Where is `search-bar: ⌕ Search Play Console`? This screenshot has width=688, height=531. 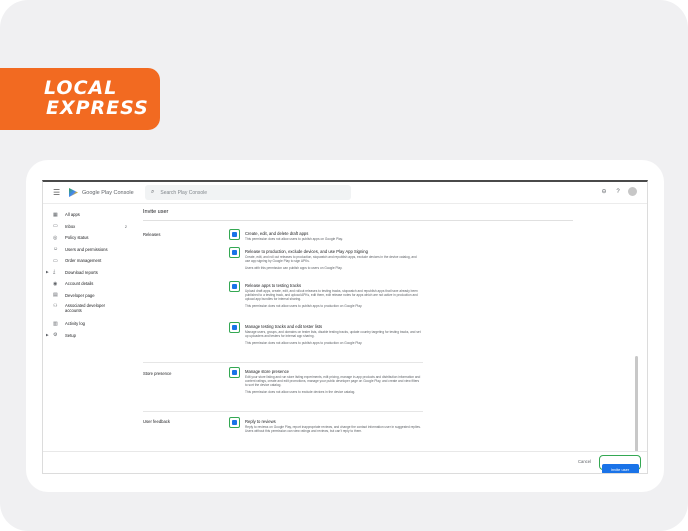
search-bar: ⌕ Search Play Console is located at coordinates (248, 192).